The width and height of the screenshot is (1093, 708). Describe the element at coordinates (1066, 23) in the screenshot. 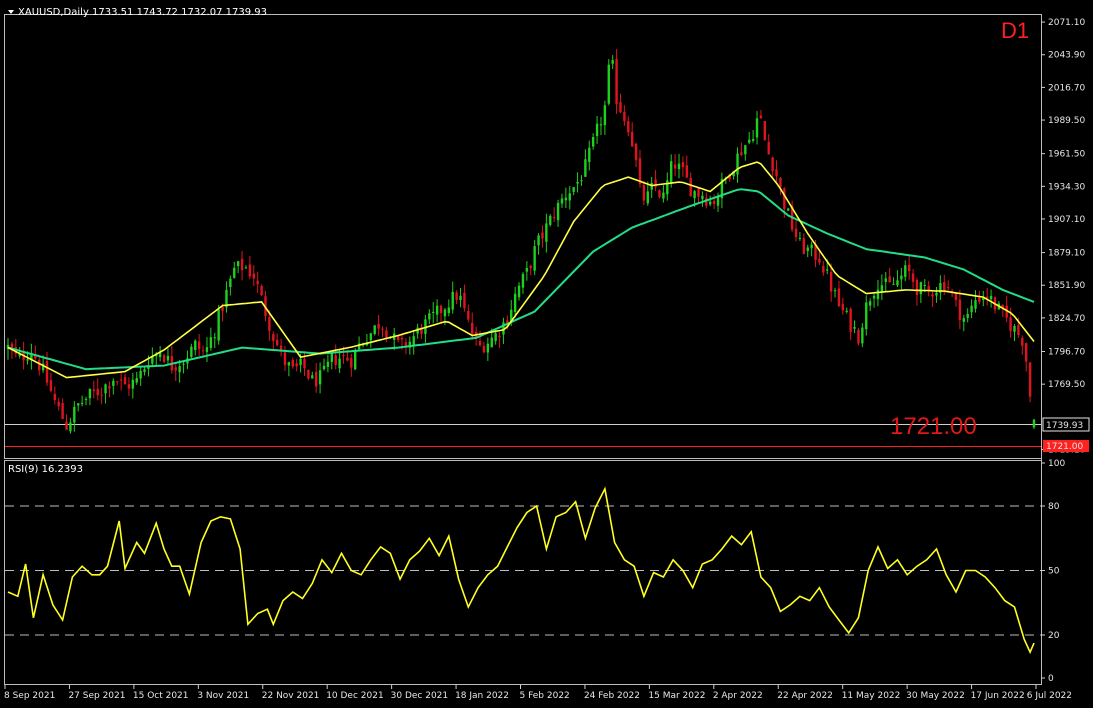

I see `price-tick-label: 2071.10` at that location.